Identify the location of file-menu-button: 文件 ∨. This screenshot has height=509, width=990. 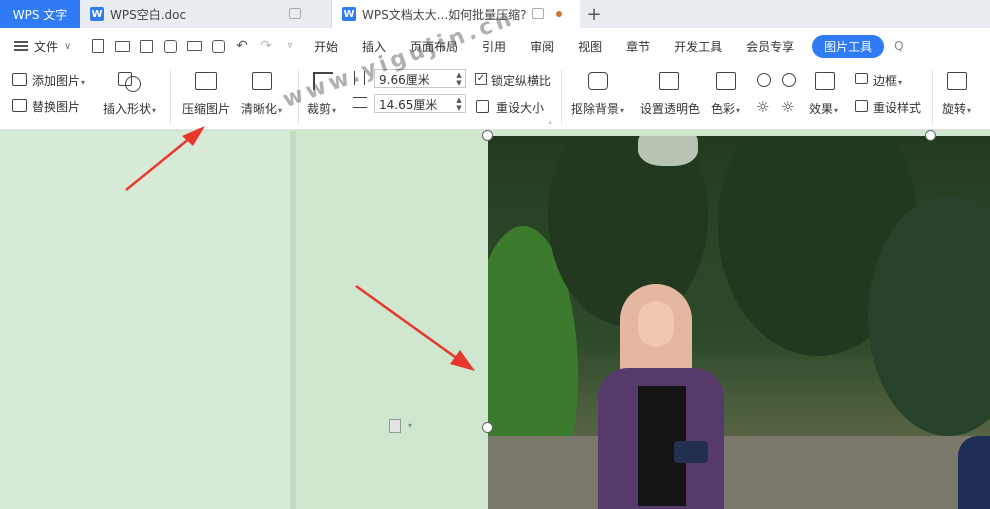
(43, 46).